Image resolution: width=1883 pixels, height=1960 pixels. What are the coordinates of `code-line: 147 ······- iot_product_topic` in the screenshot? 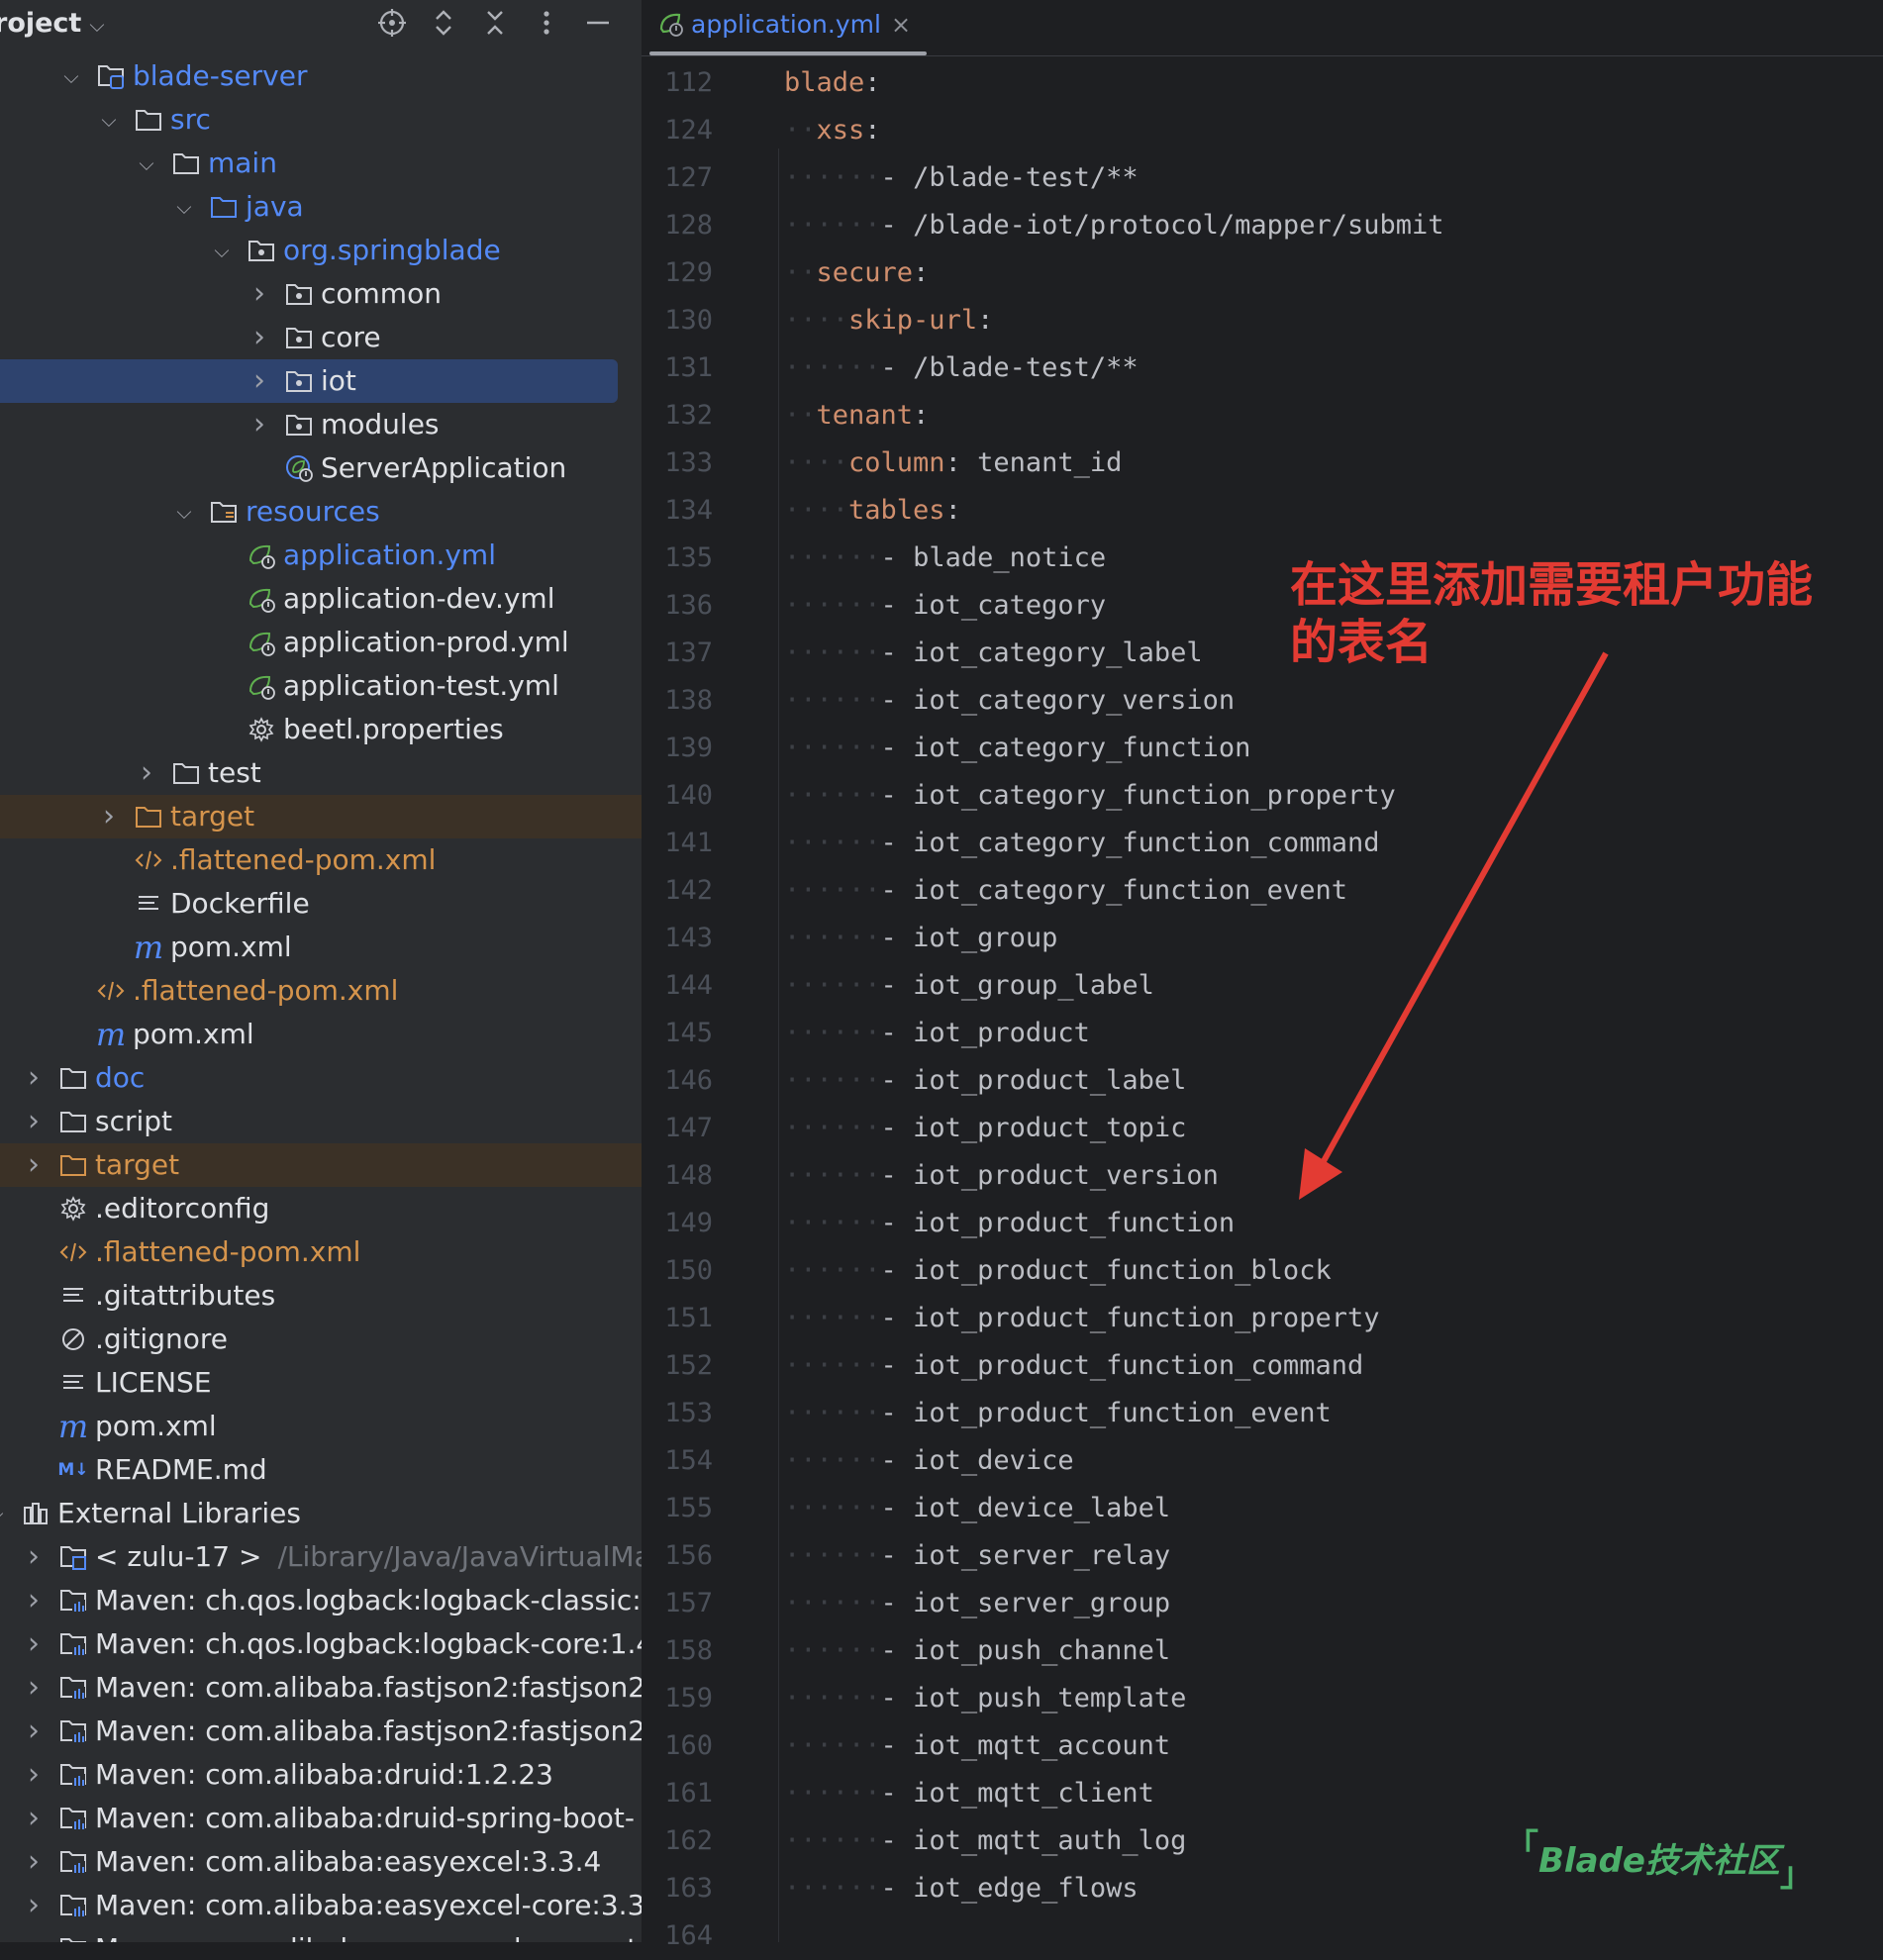 It's located at (1262, 1128).